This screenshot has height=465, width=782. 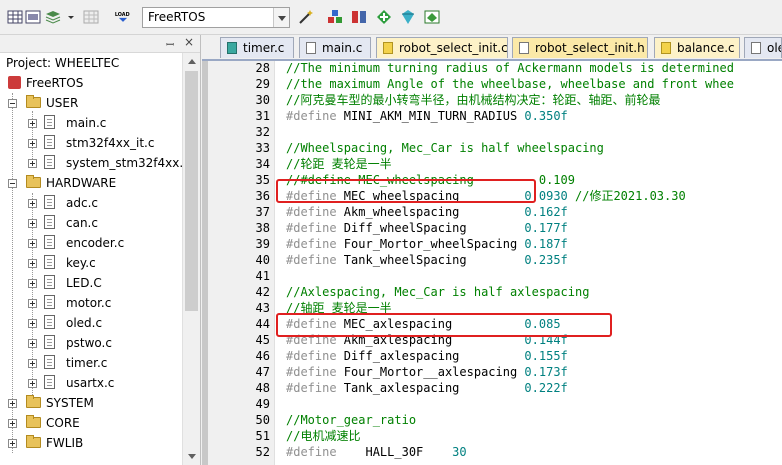 I want to click on tree-group-system: SYSTEM, so click(x=90, y=403).